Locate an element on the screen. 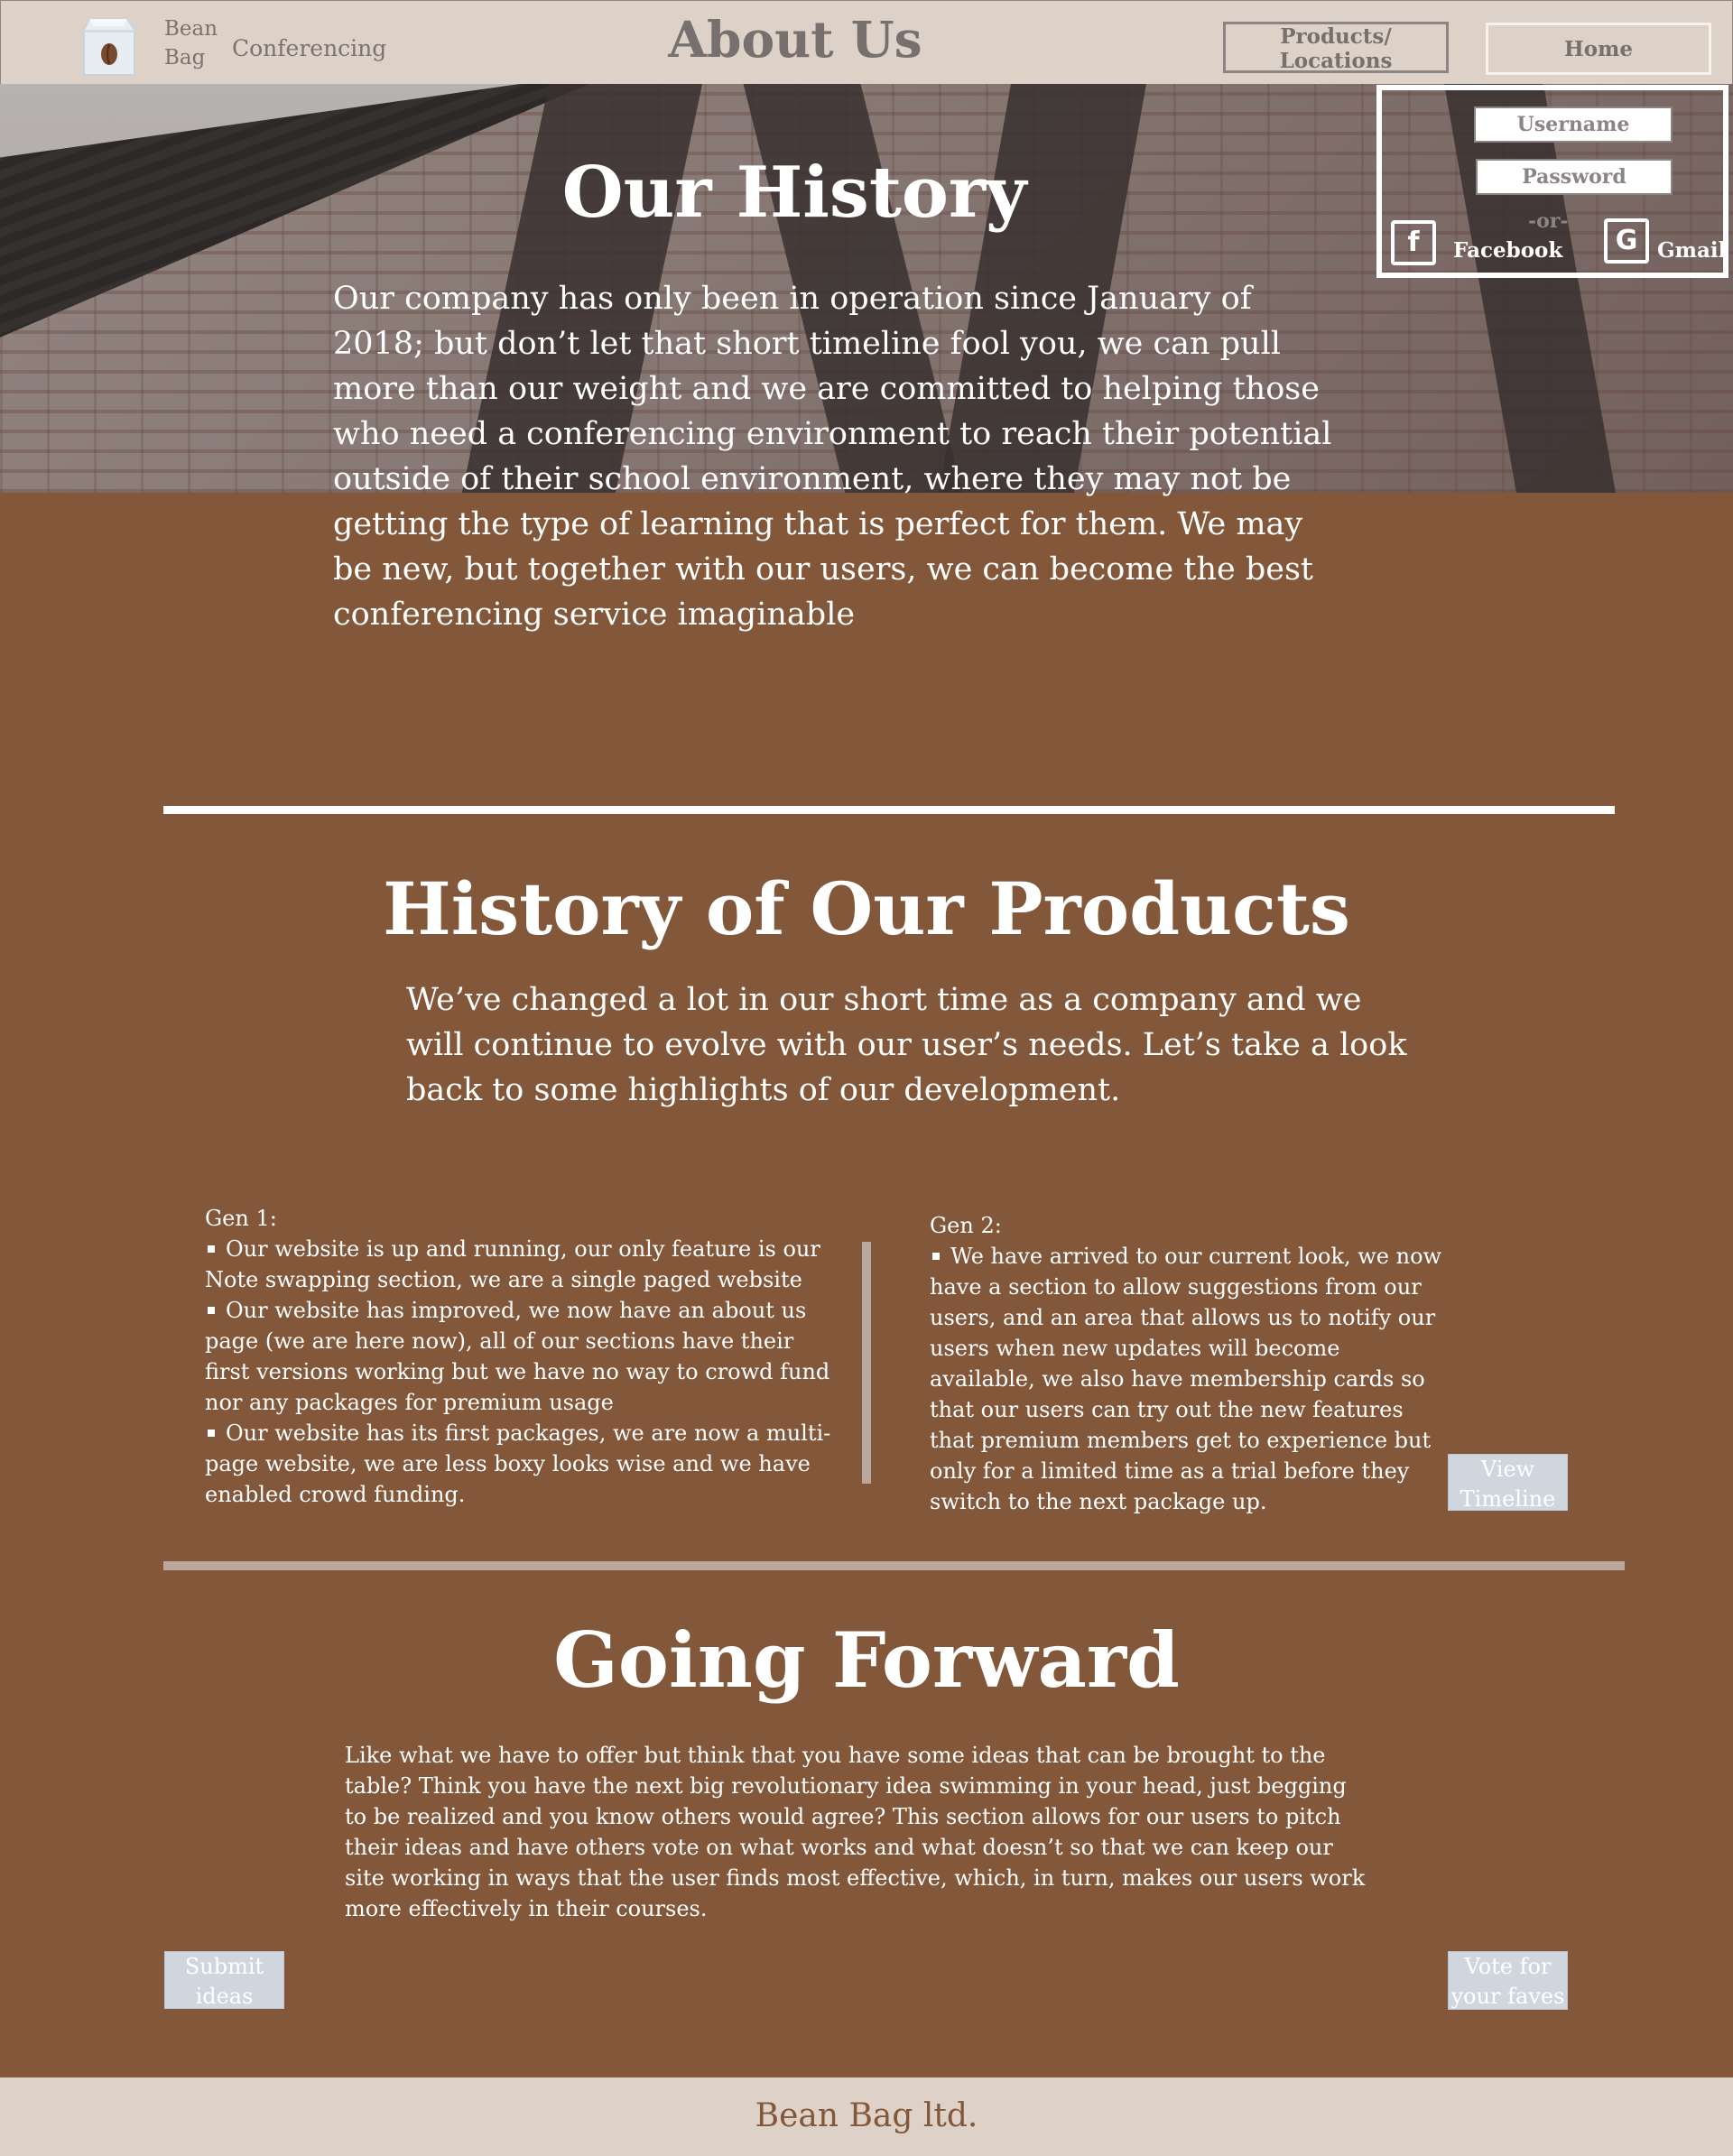 The height and width of the screenshot is (2156, 1733). brand-name-line2: Bag is located at coordinates (185, 57).